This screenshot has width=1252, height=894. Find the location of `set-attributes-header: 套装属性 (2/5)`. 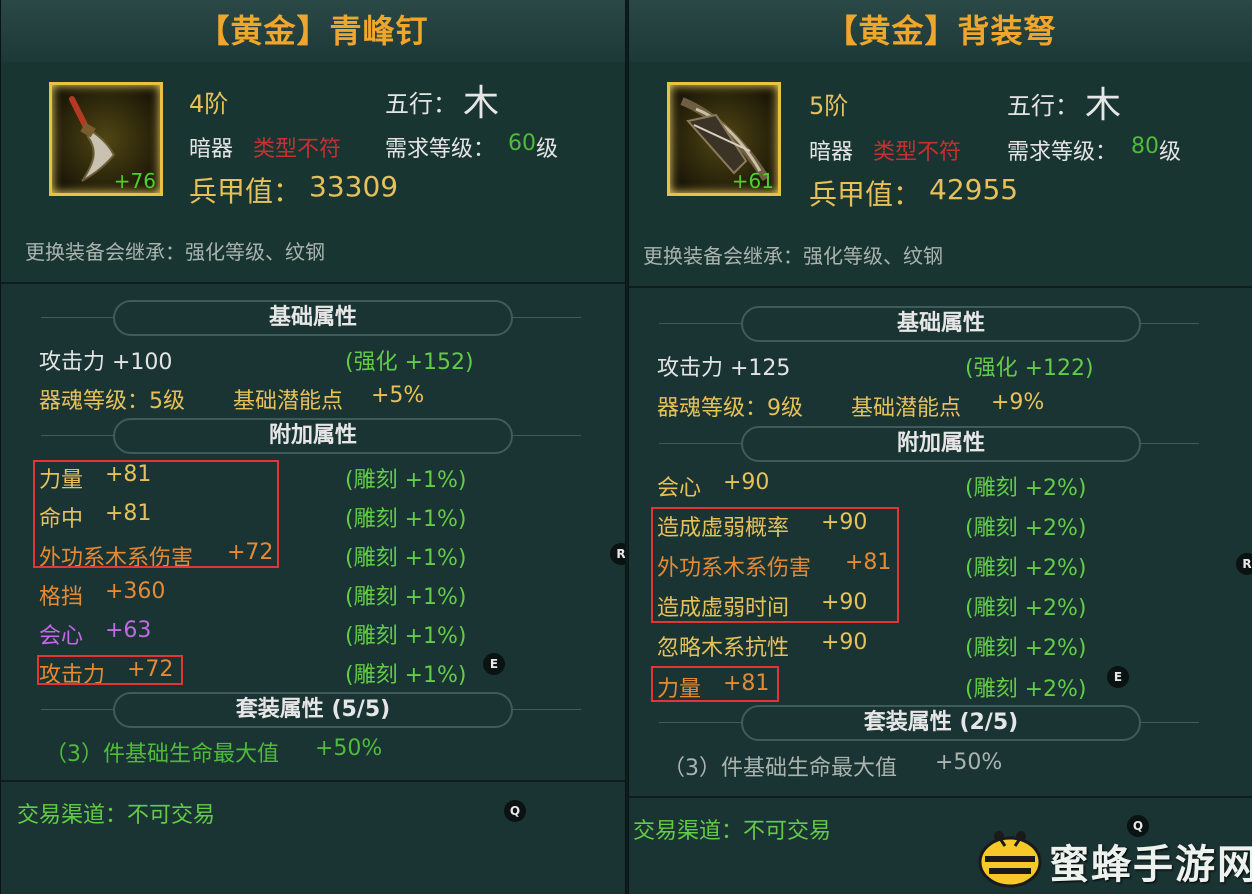

set-attributes-header: 套装属性 (2/5) is located at coordinates (940, 723).